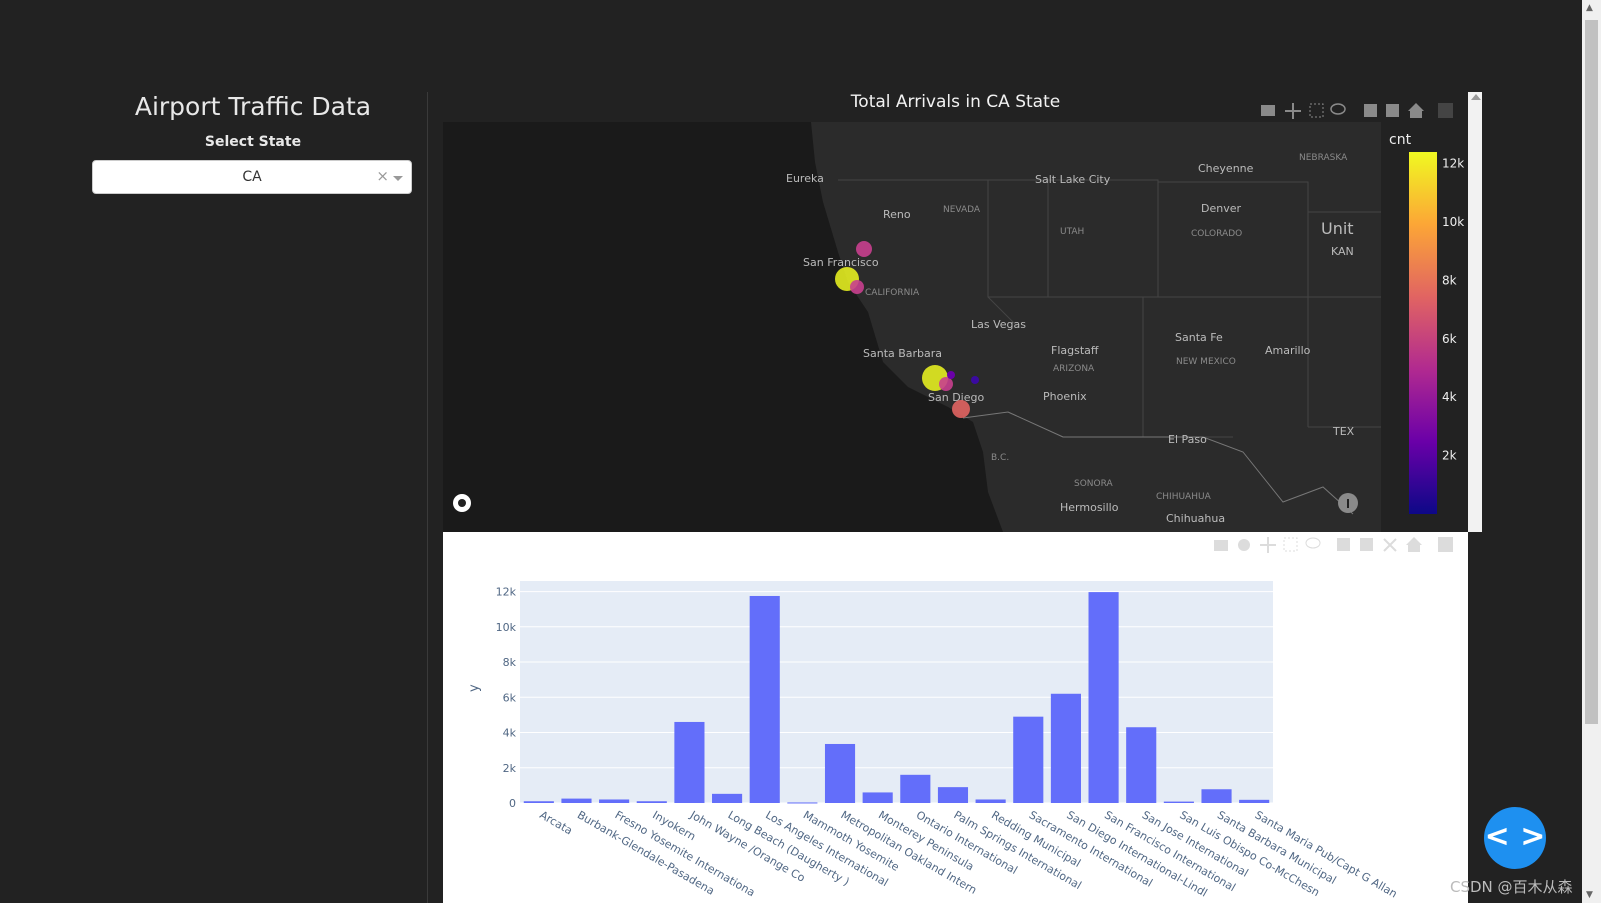 Image resolution: width=1601 pixels, height=903 pixels. I want to click on map-place-label: UTAH, so click(1072, 232).